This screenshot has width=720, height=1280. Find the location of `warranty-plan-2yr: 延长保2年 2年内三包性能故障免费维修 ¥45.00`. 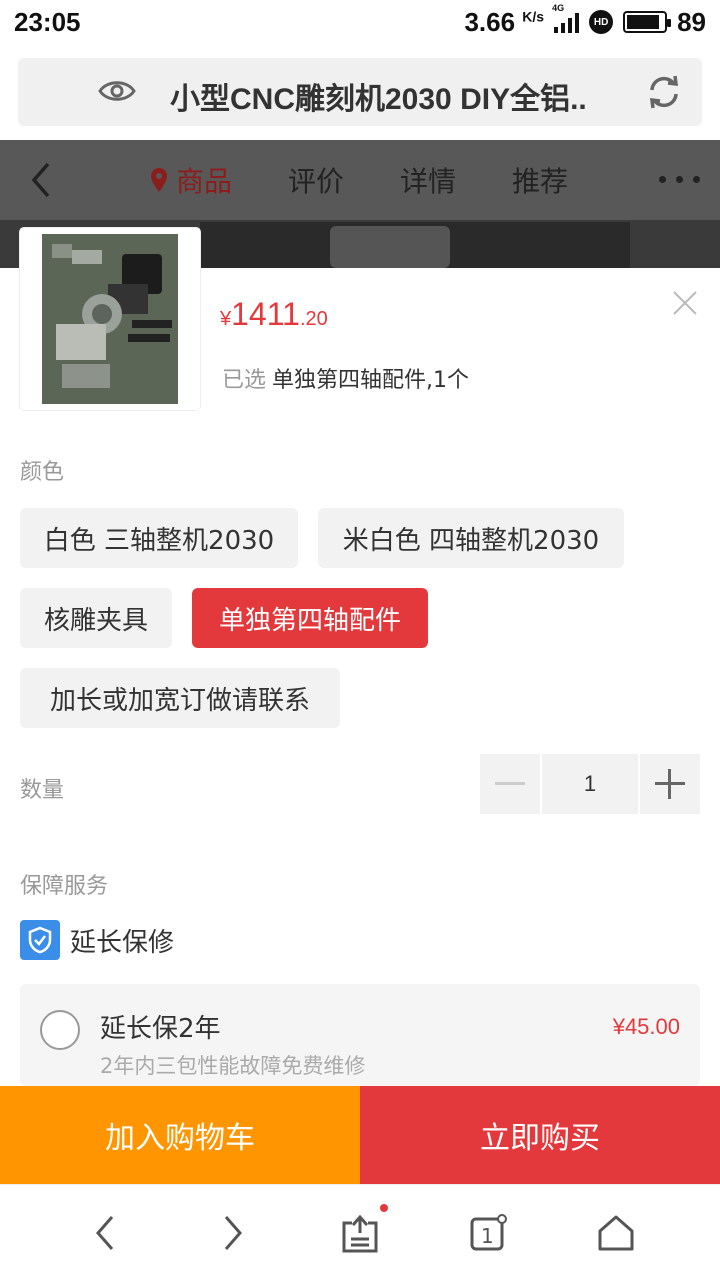

warranty-plan-2yr: 延长保2年 2年内三包性能故障免费维修 ¥45.00 is located at coordinates (360, 1035).